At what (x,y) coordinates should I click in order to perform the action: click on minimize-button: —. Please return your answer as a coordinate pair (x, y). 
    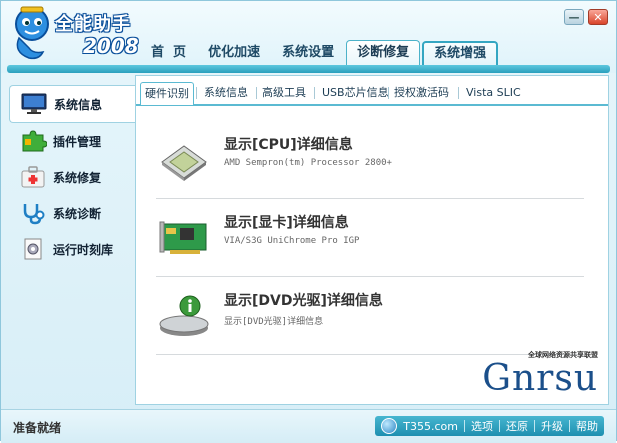
    Looking at the image, I should click on (574, 17).